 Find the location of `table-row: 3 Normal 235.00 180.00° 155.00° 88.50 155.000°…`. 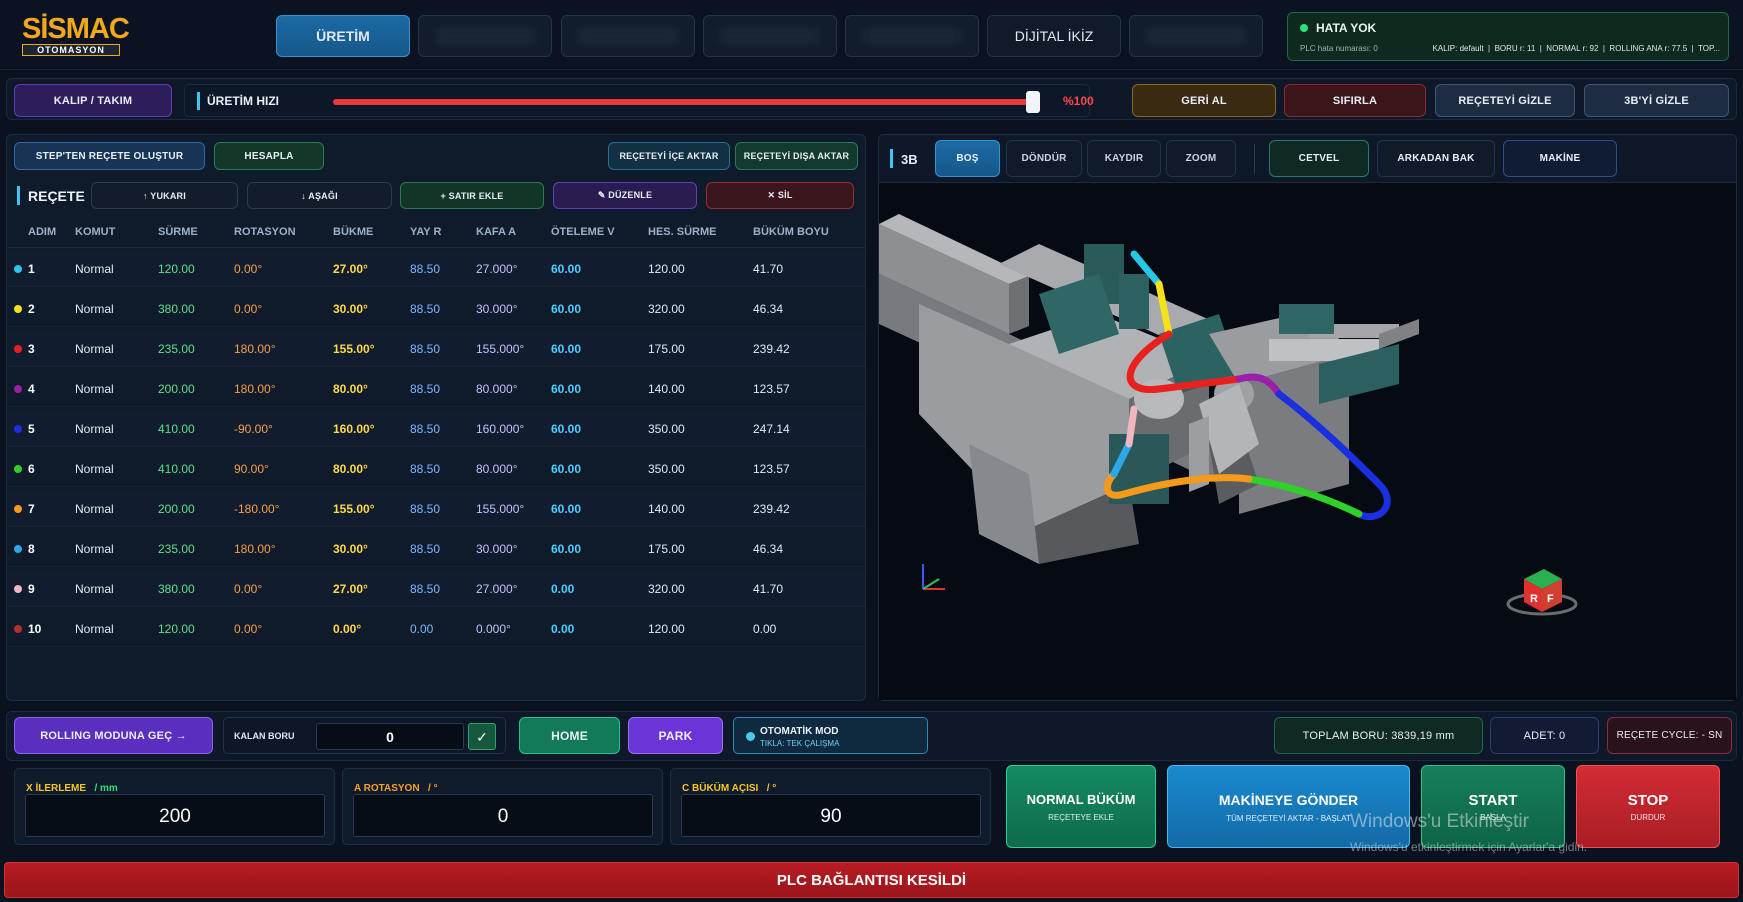

table-row: 3 Normal 235.00 180.00° 155.00° 88.50 155.000°… is located at coordinates (436, 349).